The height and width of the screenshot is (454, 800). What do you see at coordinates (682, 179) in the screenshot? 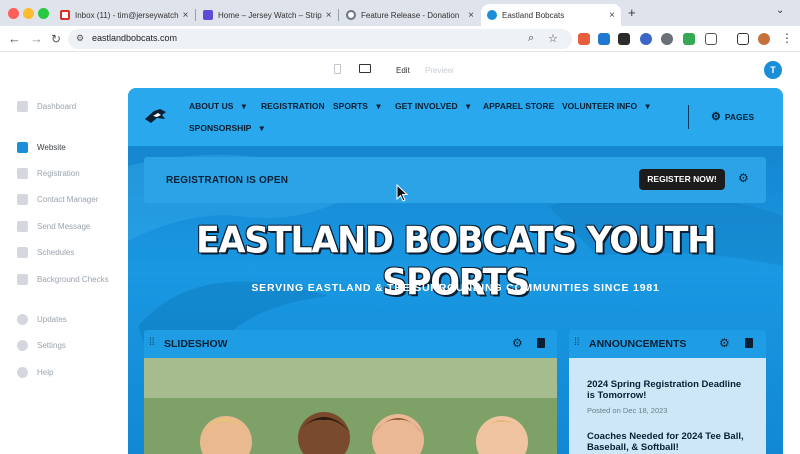
I see `register-now-button: REGISTER NOW!` at bounding box center [682, 179].